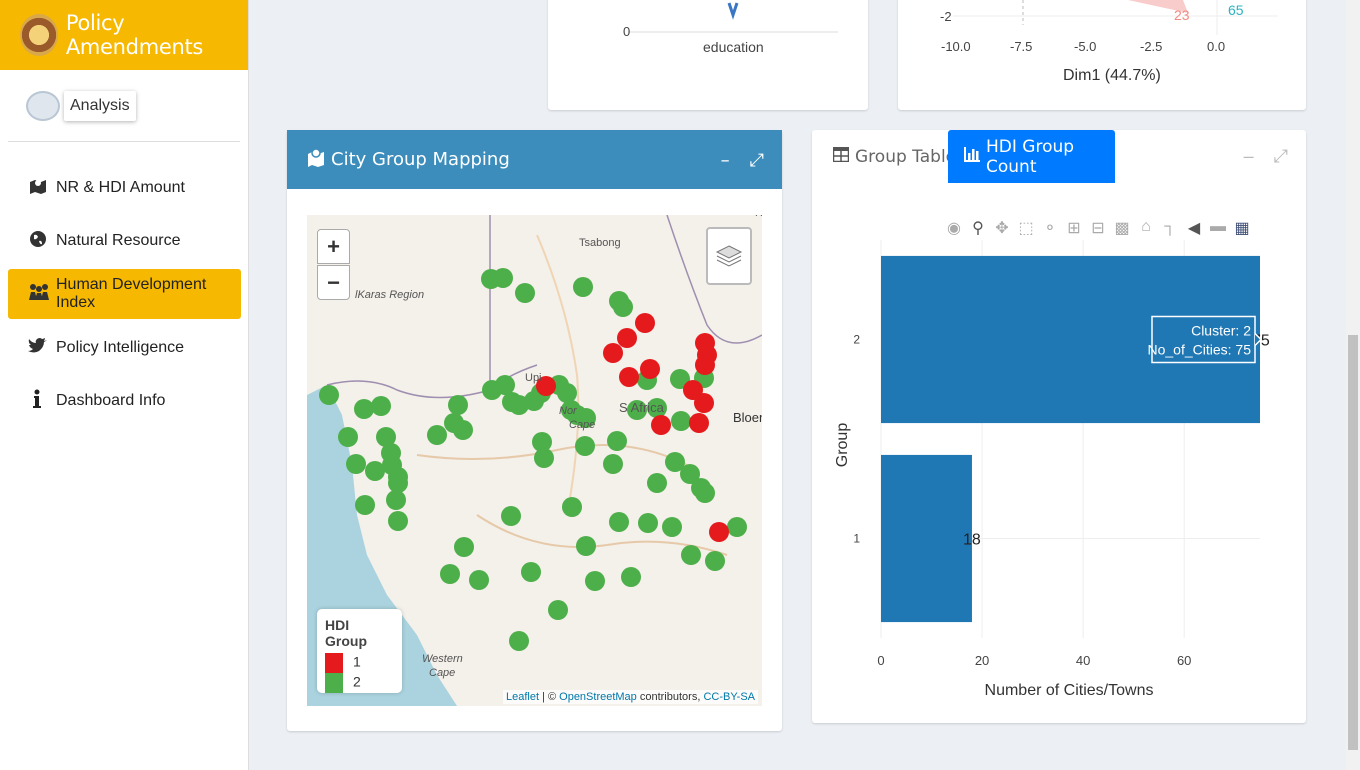  I want to click on sidebar-item-nr-hdi-amount: NR & HDI Amount, so click(124, 188).